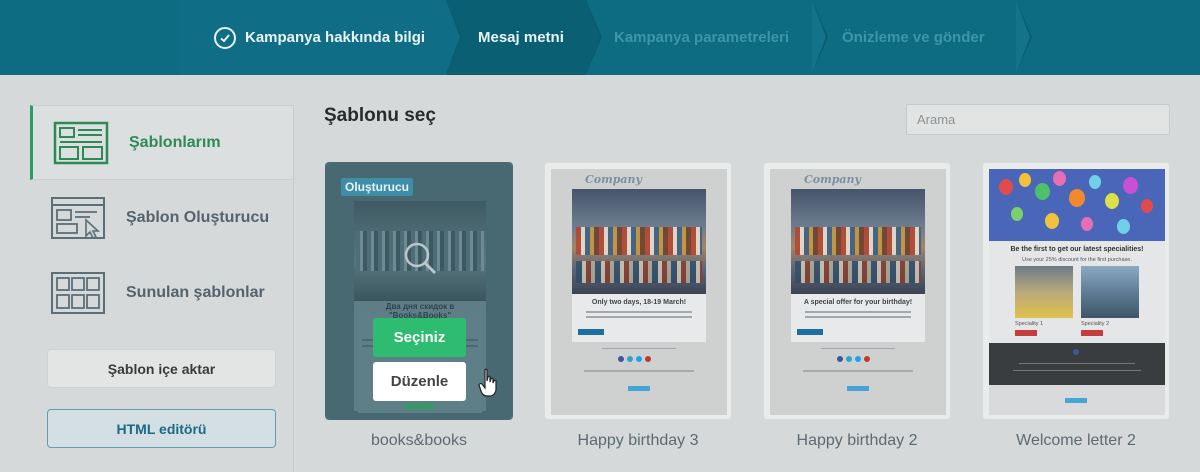  Describe the element at coordinates (81, 142) in the screenshot. I see `my-templates-icon` at that location.